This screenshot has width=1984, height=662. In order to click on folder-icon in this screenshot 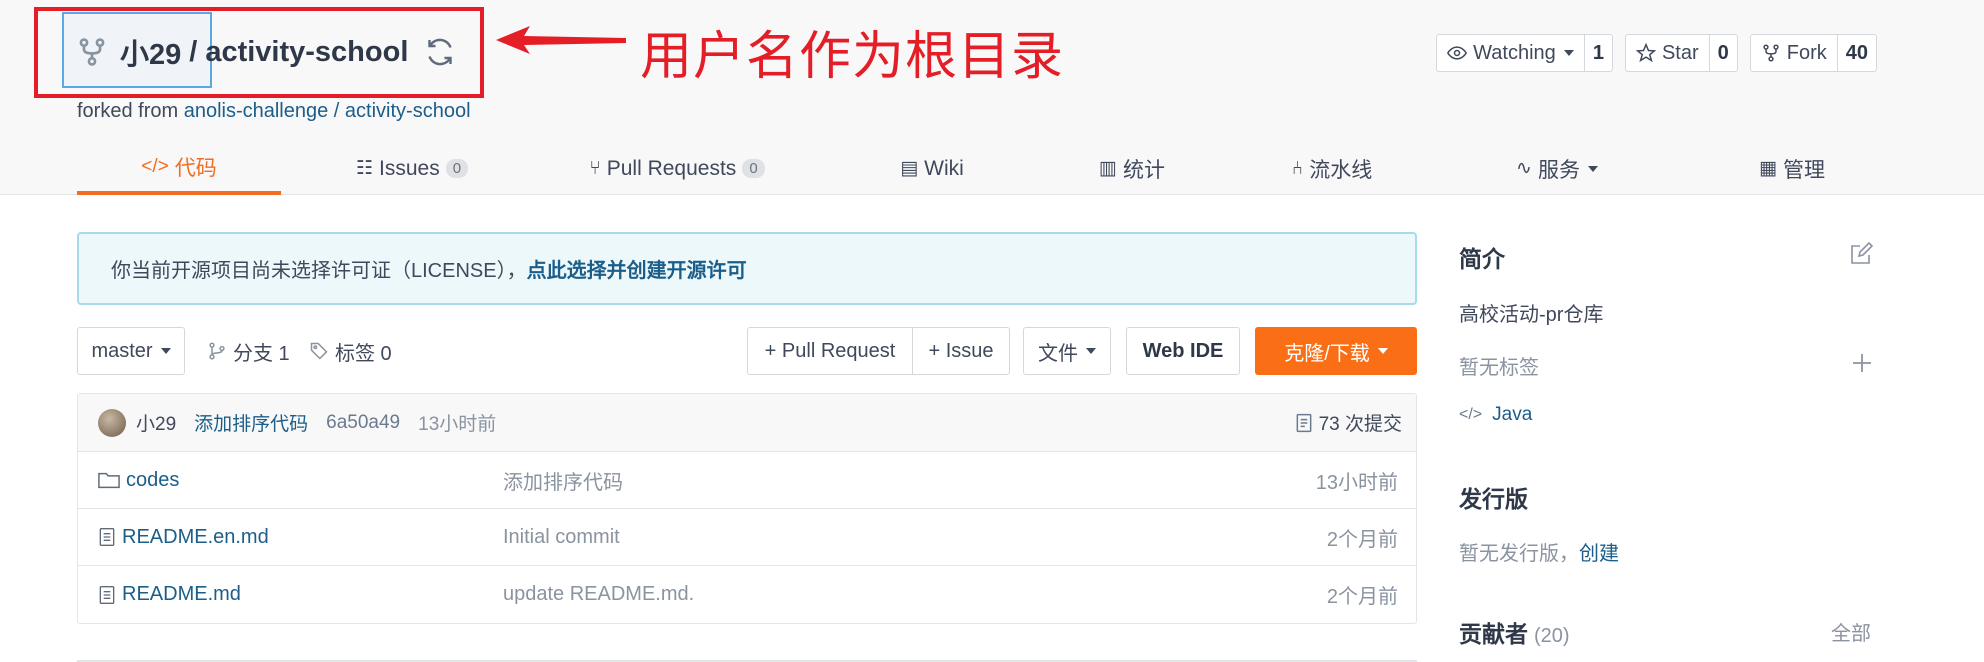, I will do `click(109, 480)`.